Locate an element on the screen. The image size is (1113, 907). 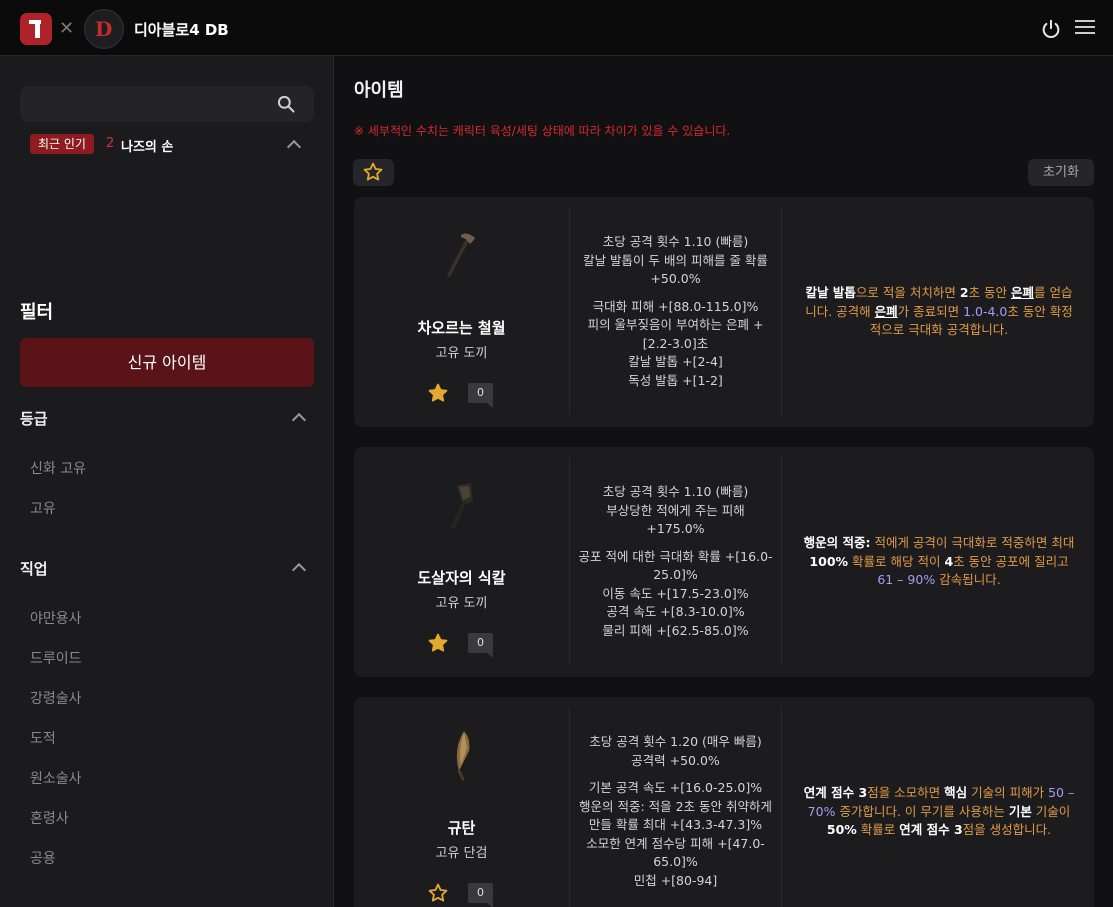
item-name: 규탄 is located at coordinates (461, 827).